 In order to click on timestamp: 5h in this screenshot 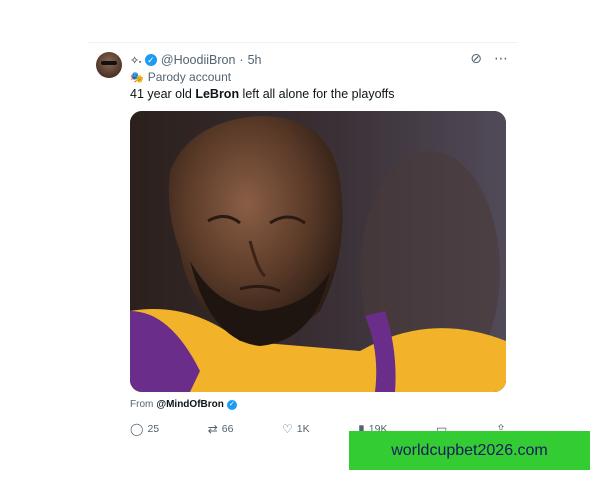, I will do `click(255, 60)`.